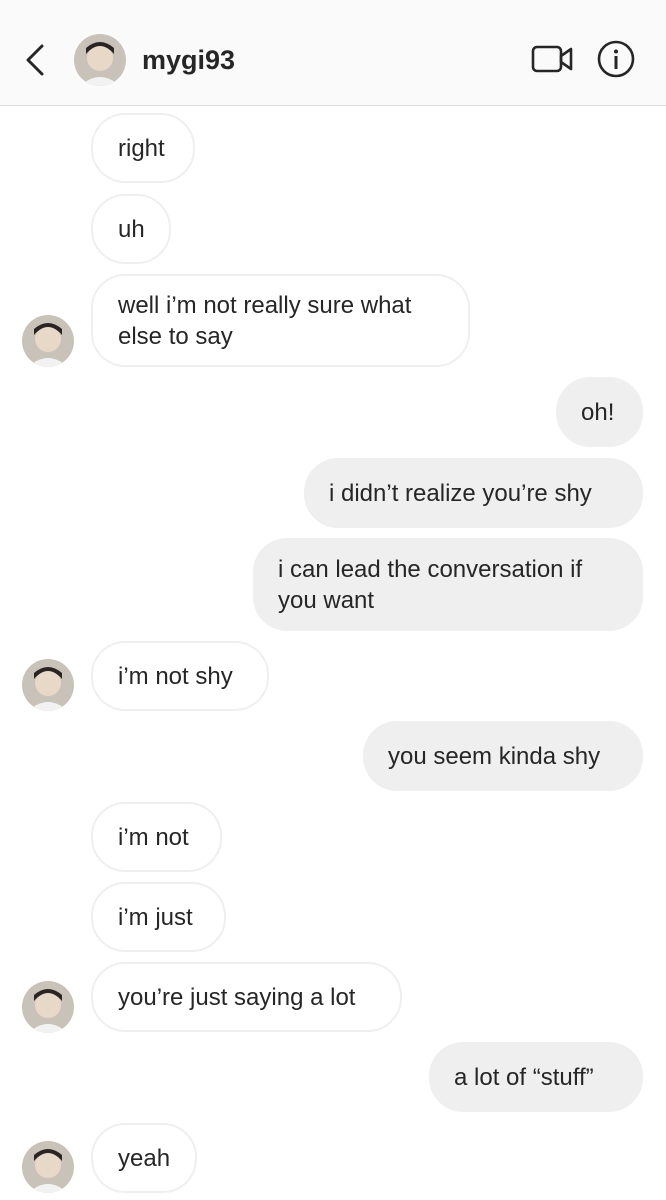  I want to click on message-text: i can lead the conversation if you want, so click(430, 584).